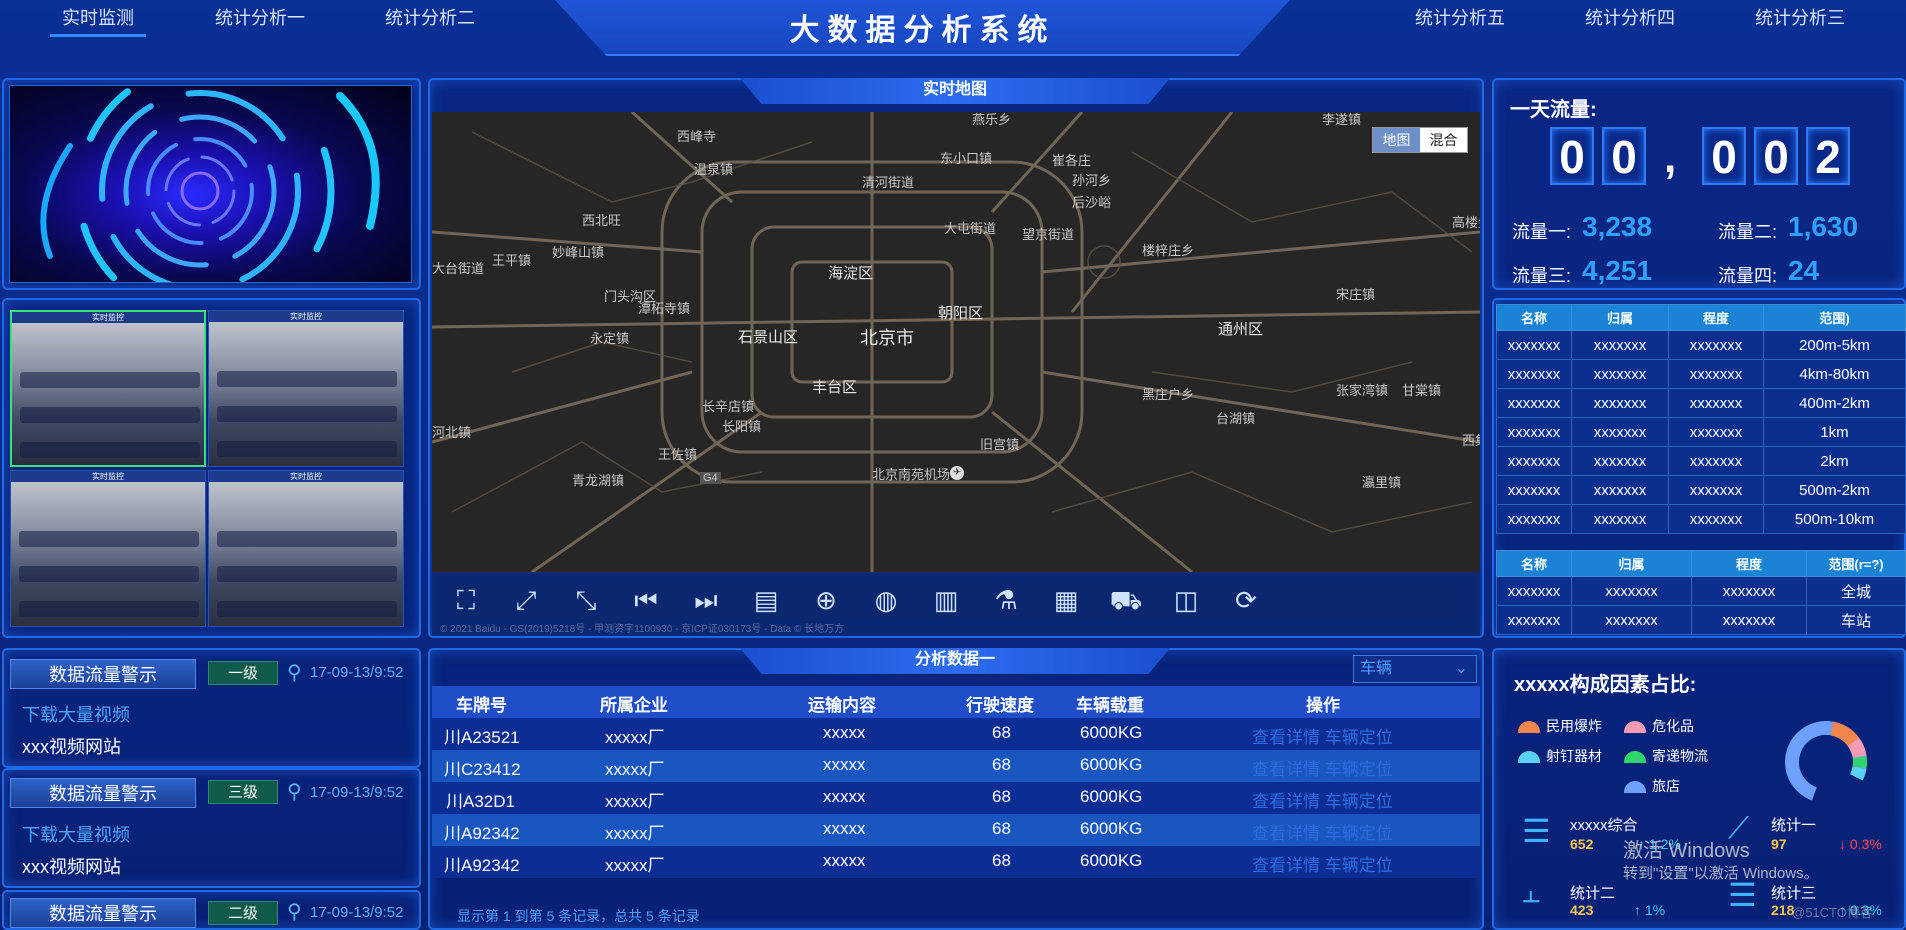 This screenshot has height=930, width=1906. Describe the element at coordinates (1066, 600) in the screenshot. I see `tower-icon: ▦` at that location.